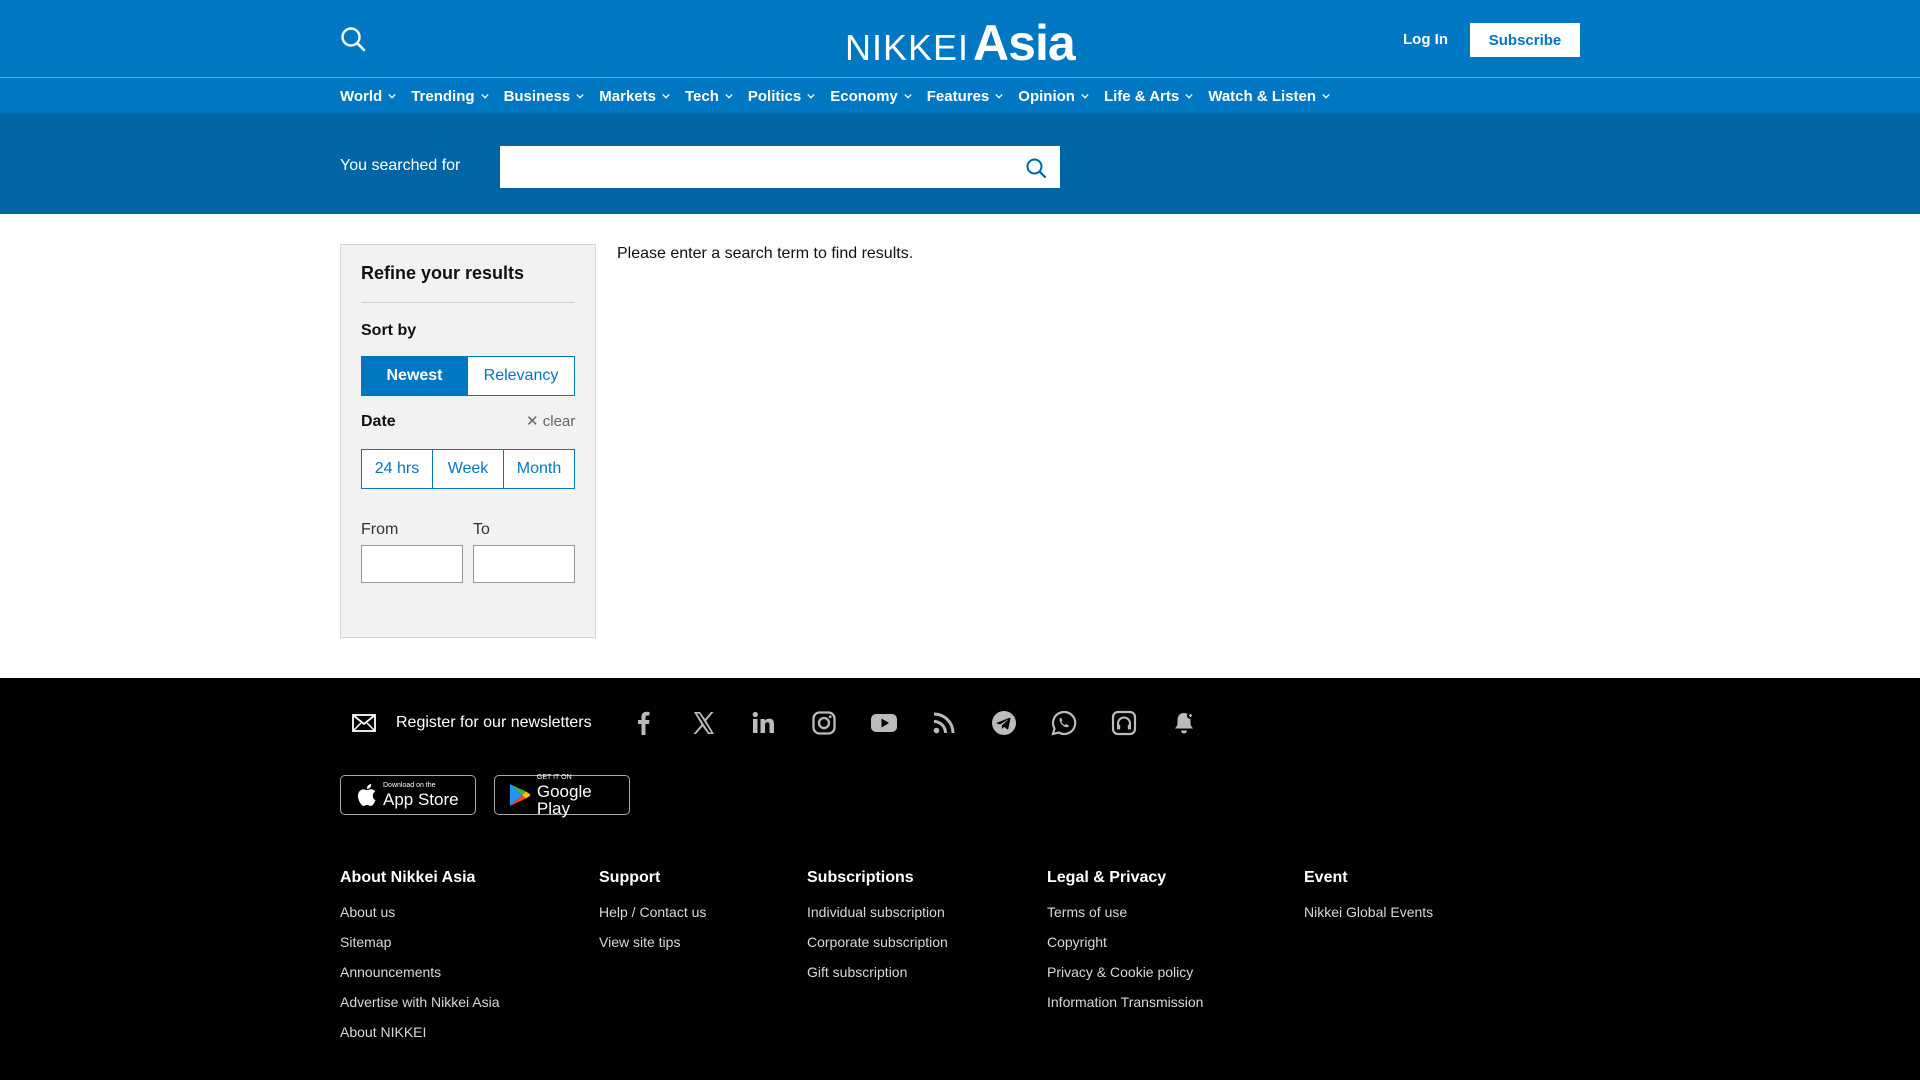  I want to click on google-play-badge: GET IT ON Google Play, so click(562, 796).